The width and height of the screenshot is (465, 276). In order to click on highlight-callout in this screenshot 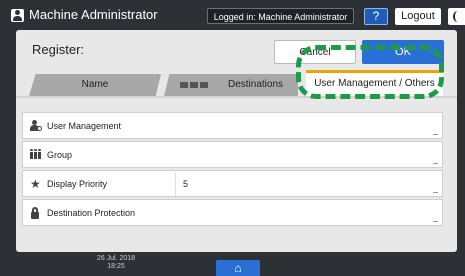, I will do `click(370, 72)`.